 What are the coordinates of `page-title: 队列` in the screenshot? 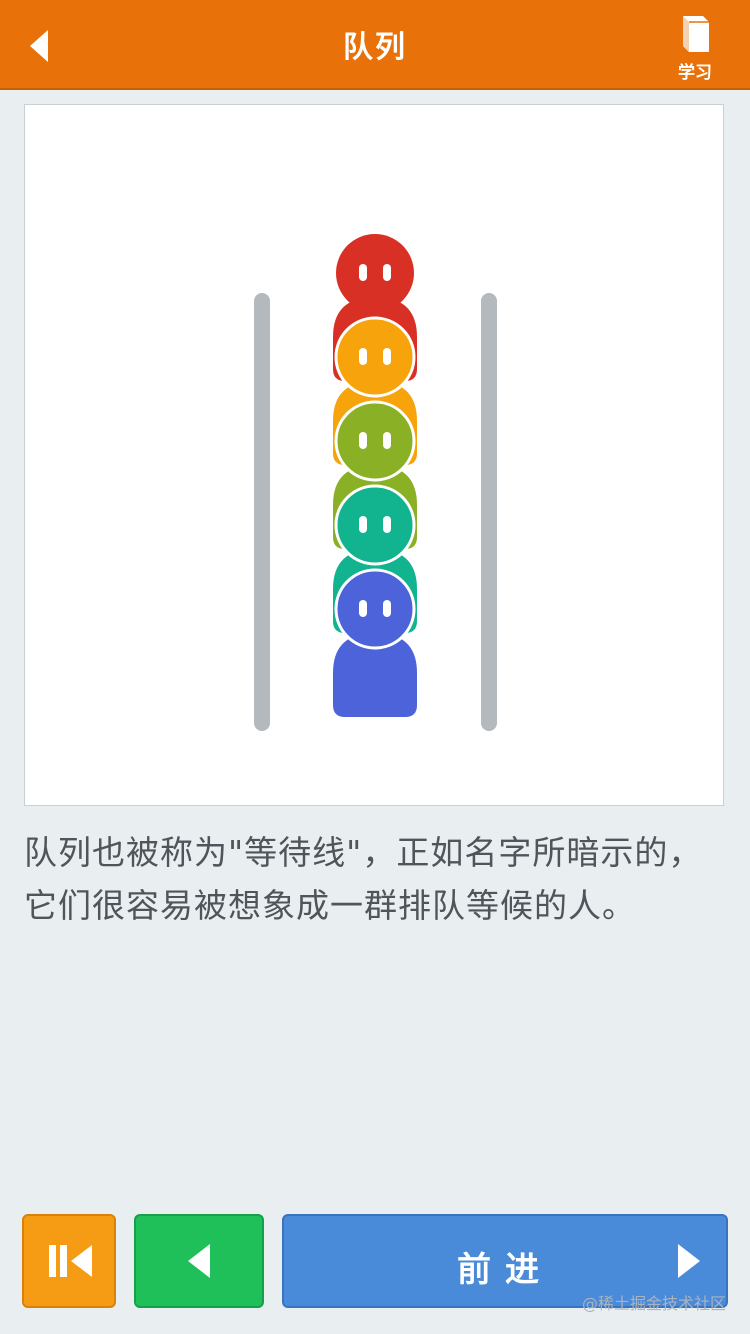 It's located at (375, 47).